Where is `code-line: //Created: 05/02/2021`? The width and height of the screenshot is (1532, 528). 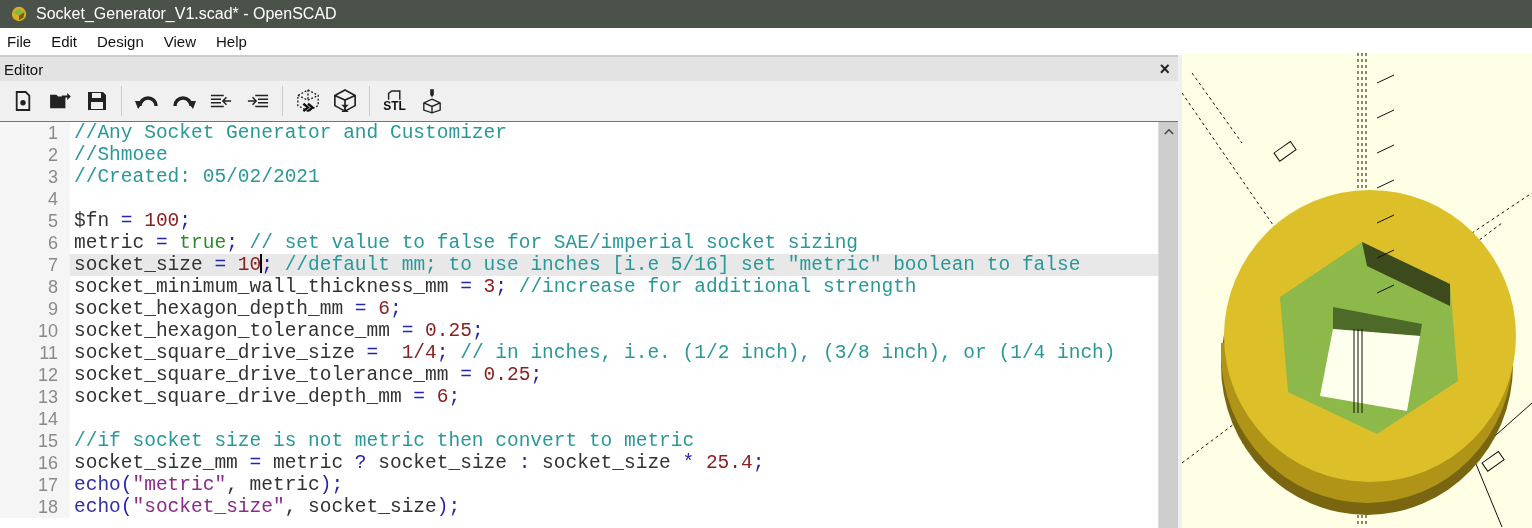 code-line: //Created: 05/02/2021 is located at coordinates (197, 177).